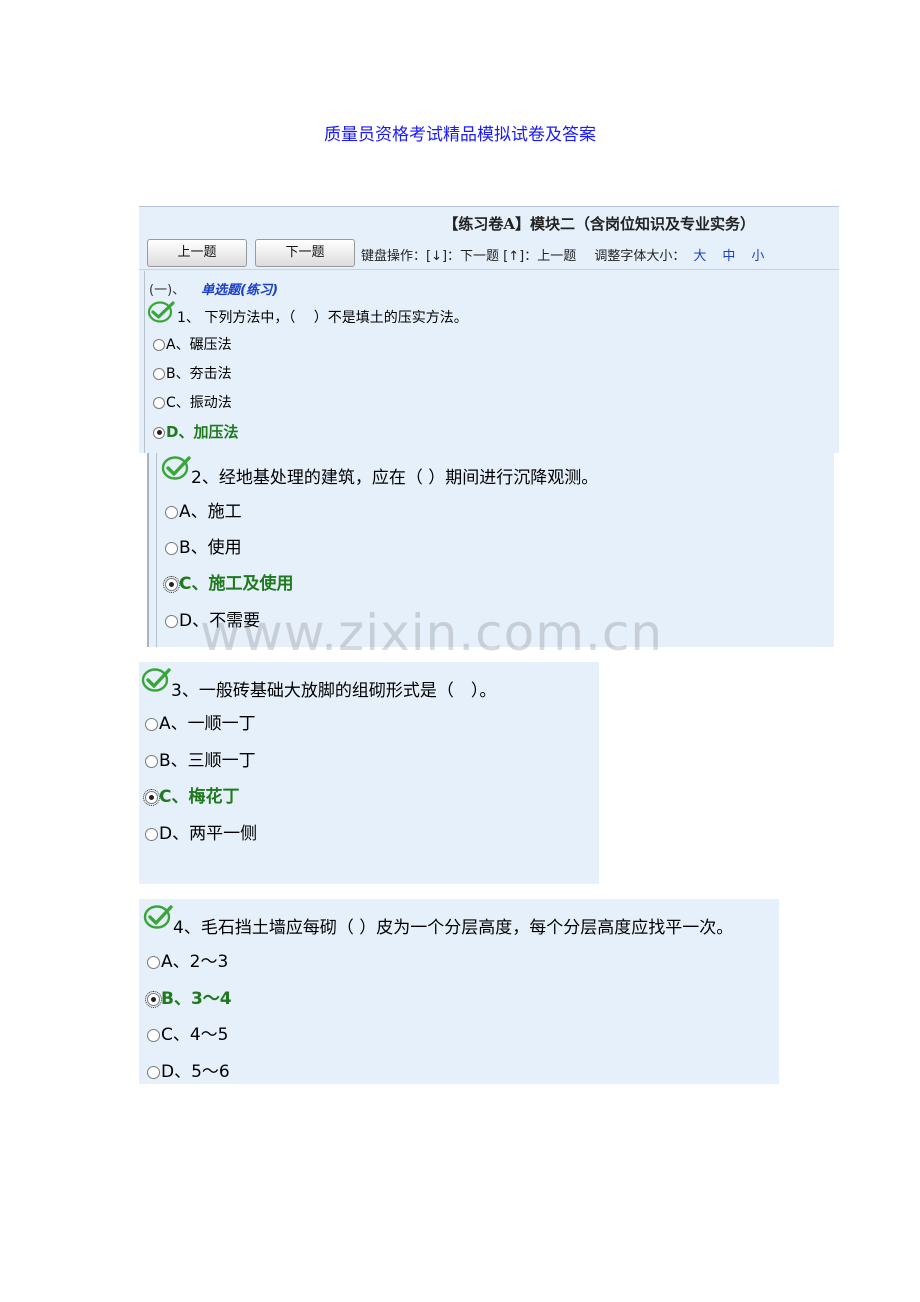 The image size is (920, 1302). What do you see at coordinates (395, 478) in the screenshot?
I see `question-2-stem: 2、经地基处理的建筑，应在（ ）期间进行沉降观测。` at bounding box center [395, 478].